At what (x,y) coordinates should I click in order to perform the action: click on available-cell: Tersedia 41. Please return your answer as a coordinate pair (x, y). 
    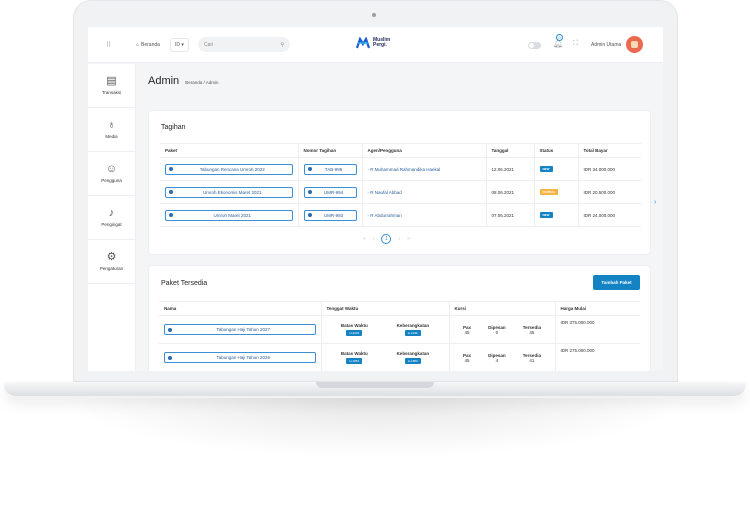
    Looking at the image, I should click on (532, 358).